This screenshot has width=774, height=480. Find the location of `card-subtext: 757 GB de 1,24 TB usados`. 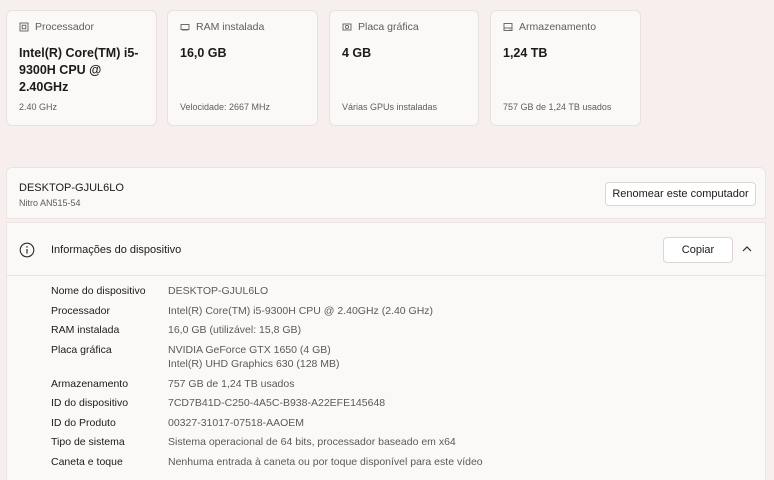

card-subtext: 757 GB de 1,24 TB usados is located at coordinates (557, 107).